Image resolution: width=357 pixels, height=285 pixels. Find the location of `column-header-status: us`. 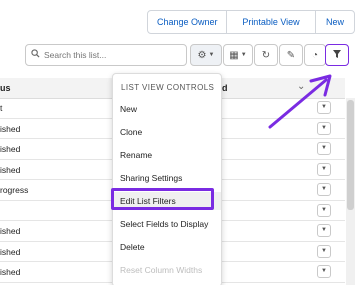

column-header-status: us is located at coordinates (5, 88).